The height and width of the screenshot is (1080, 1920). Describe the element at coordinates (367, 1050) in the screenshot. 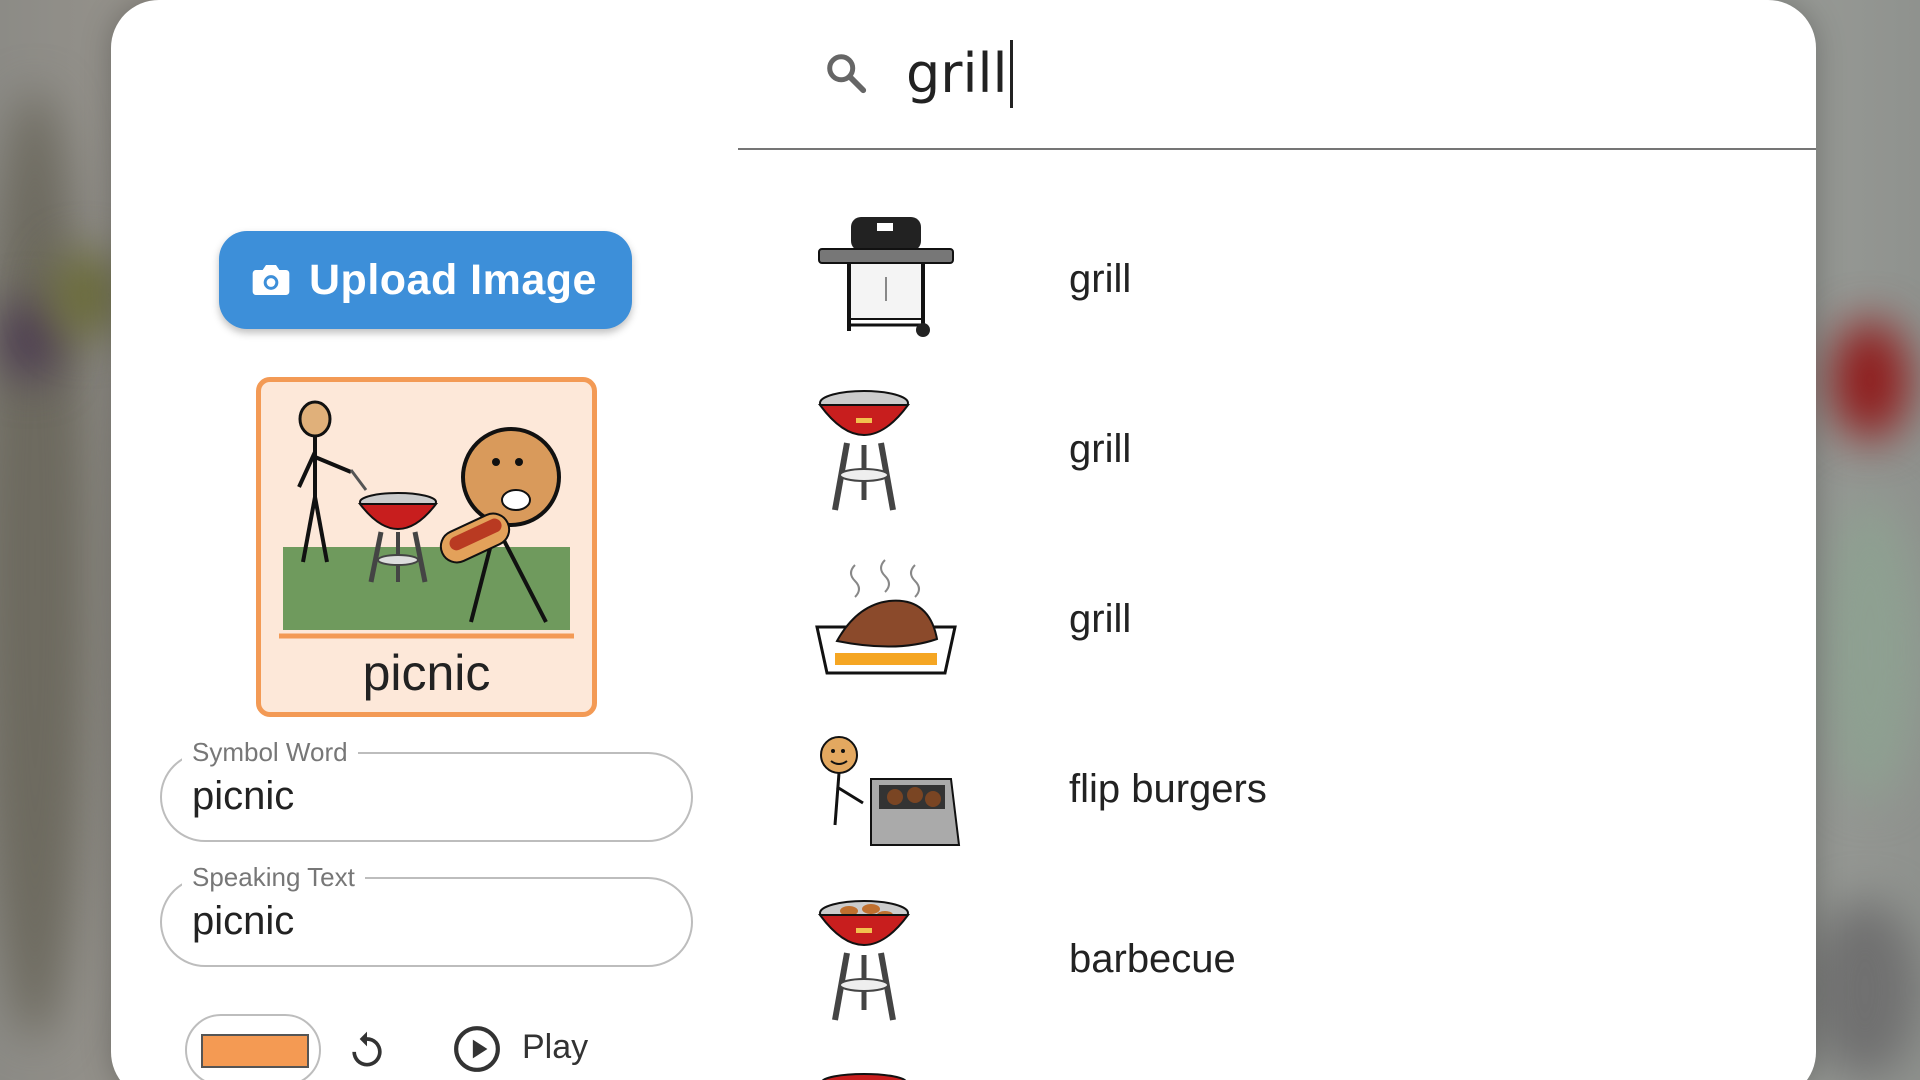

I see `reset-icon` at that location.